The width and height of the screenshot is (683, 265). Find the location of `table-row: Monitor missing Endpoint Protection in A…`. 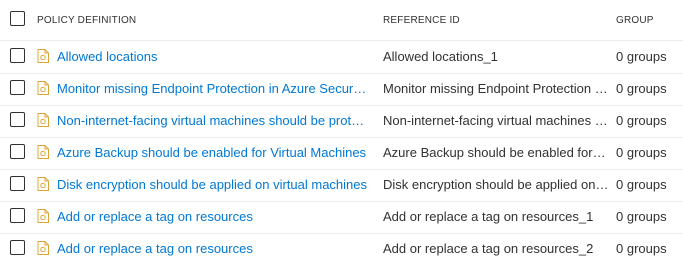

table-row: Monitor missing Endpoint Protection in A… is located at coordinates (341, 89).